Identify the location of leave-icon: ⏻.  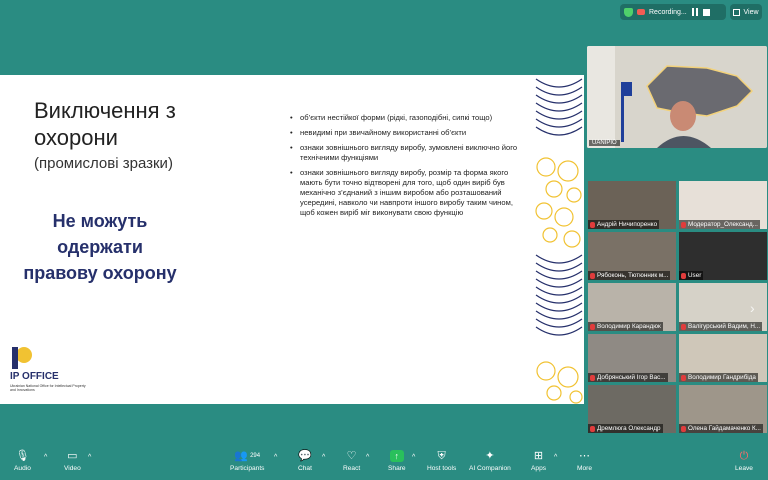
(744, 456).